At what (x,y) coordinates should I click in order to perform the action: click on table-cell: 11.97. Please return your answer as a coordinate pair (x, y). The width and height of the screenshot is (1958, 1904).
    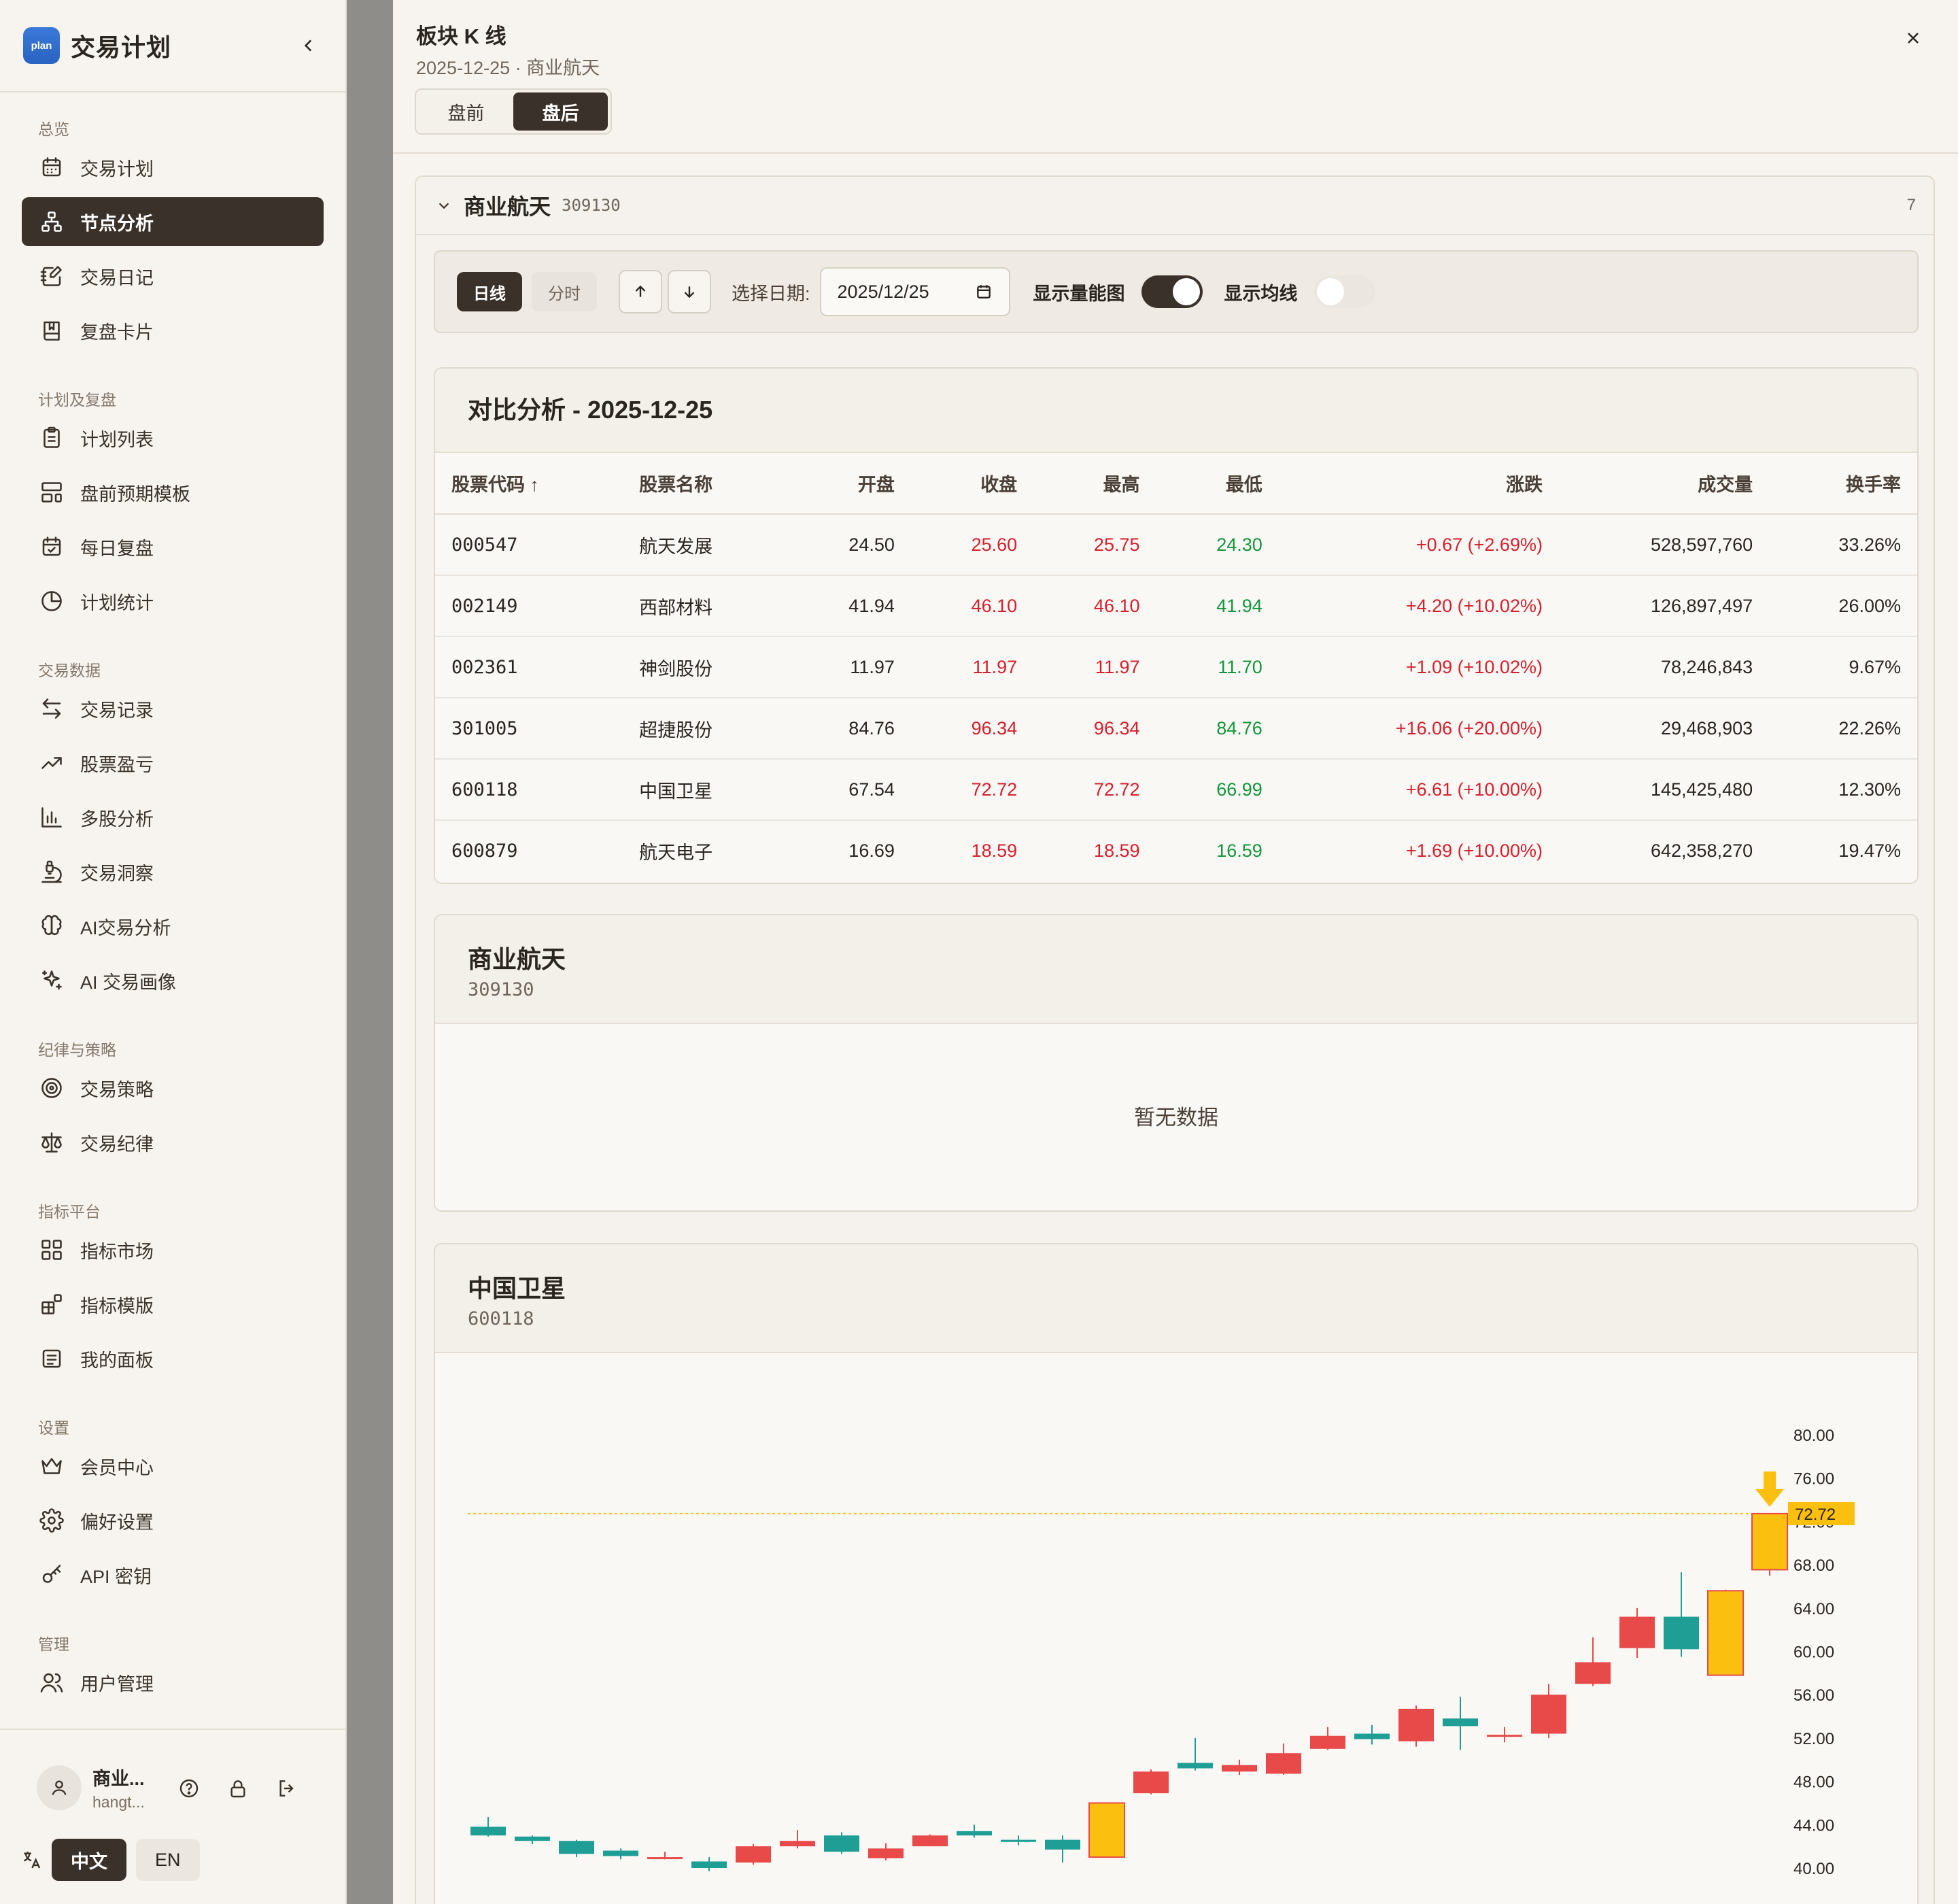
    Looking at the image, I should click on (1094, 667).